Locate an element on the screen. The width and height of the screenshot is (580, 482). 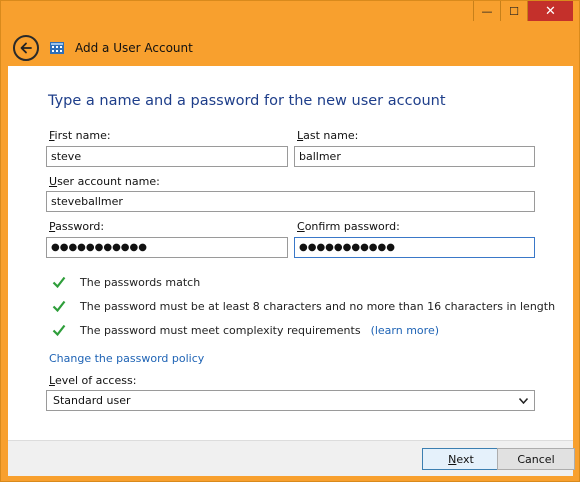
check-text: The passwords match is located at coordinates (140, 282).